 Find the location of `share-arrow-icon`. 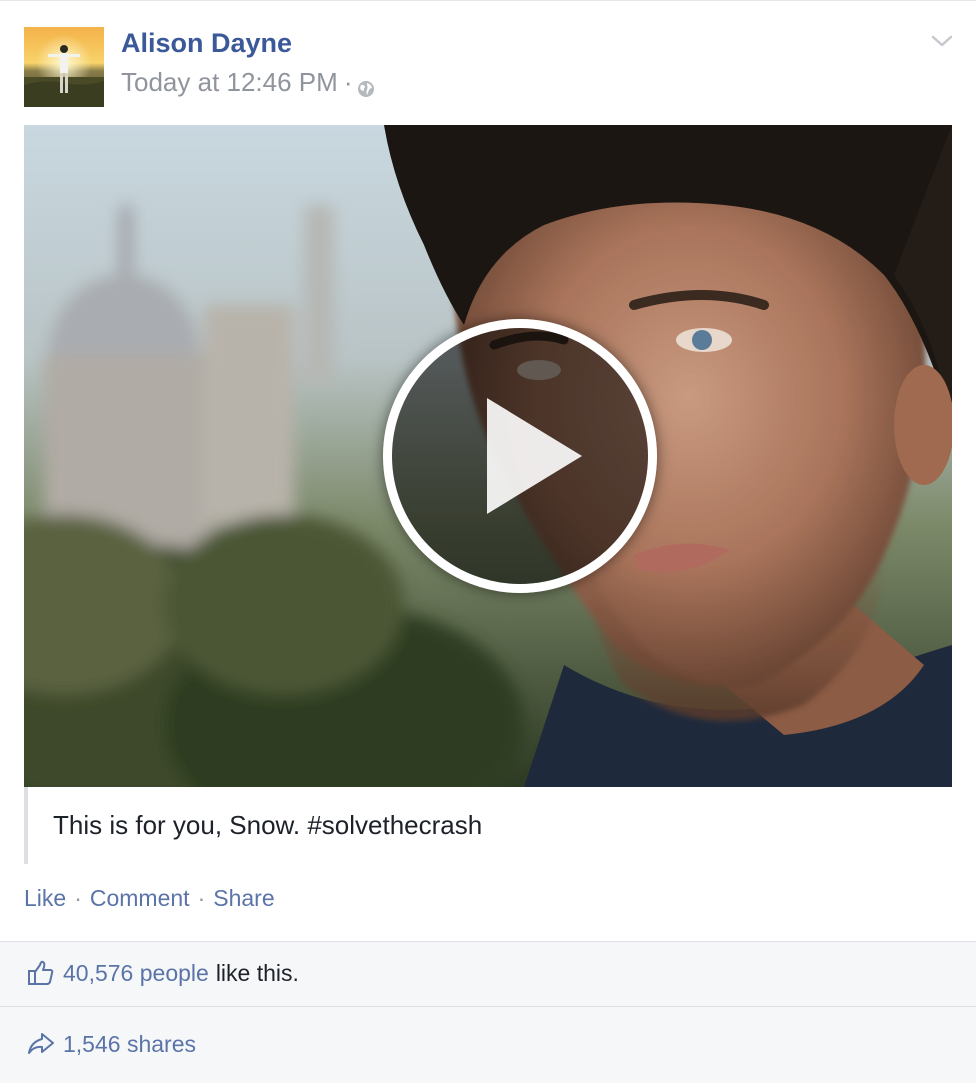

share-arrow-icon is located at coordinates (41, 1044).